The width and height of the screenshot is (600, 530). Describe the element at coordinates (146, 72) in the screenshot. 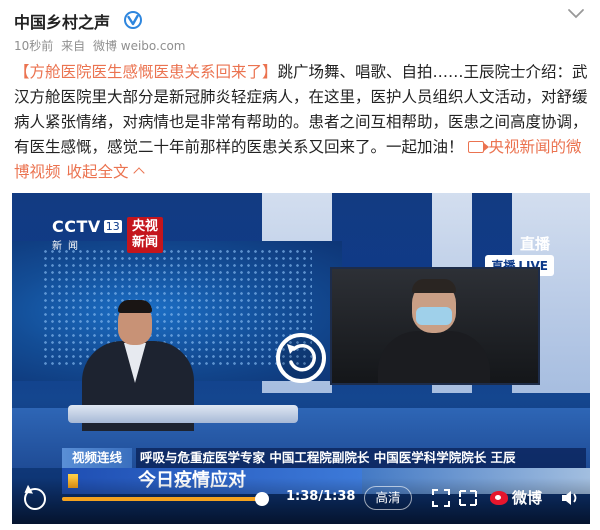

I see `post-title-tag: 【方舱医院医生感慨医患关系回来了】` at that location.